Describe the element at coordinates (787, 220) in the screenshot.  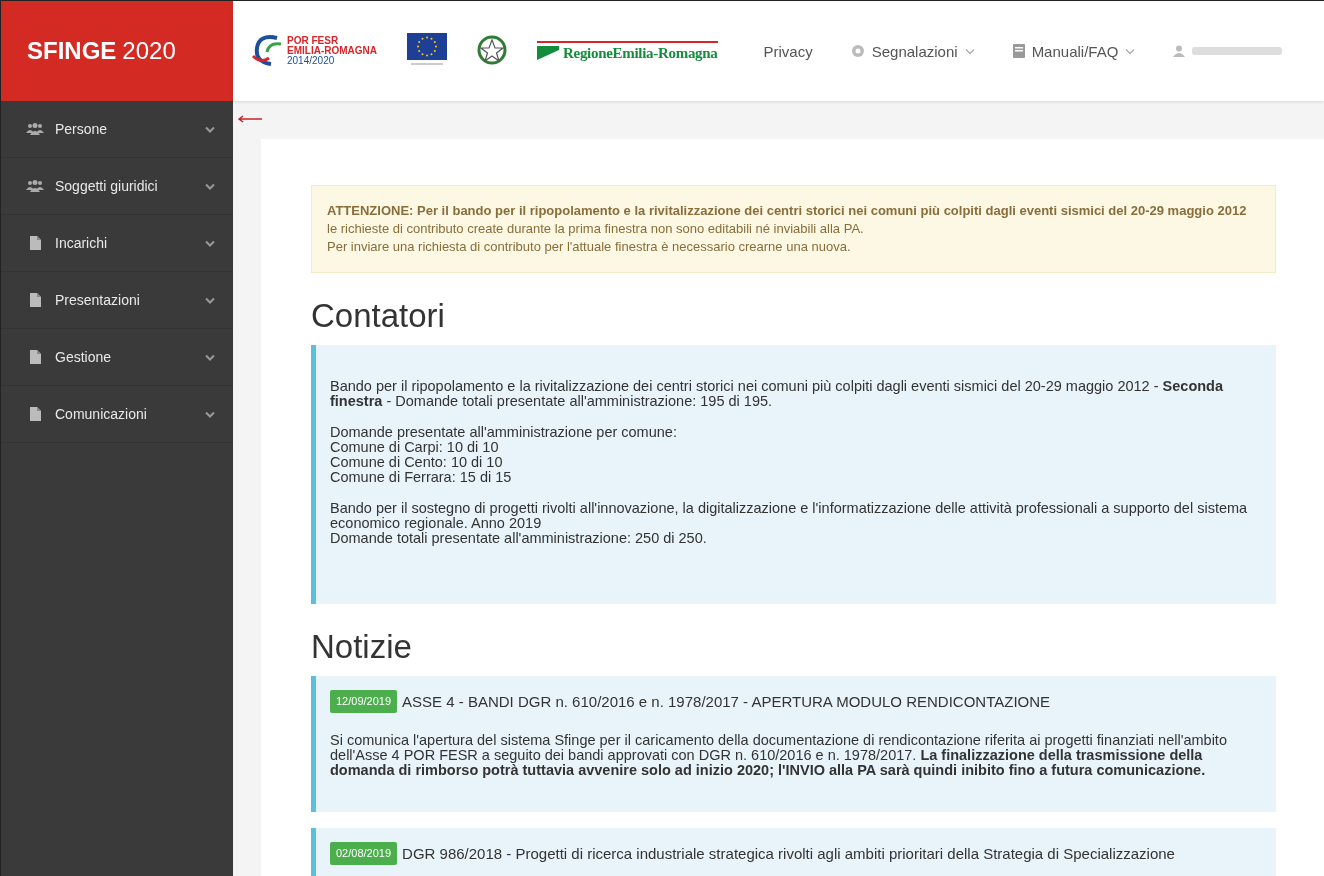
I see `alert-text: ATTENZIONE: Per il bando per il ripopolamento e la rivitalizzazione dei centri storici nei comuni più colpiti dagli eventi sismici del 20-29 maggio 2012 le richieste di contributo create durante la prima finestra non sono editabili né inviabili alla PA.` at that location.